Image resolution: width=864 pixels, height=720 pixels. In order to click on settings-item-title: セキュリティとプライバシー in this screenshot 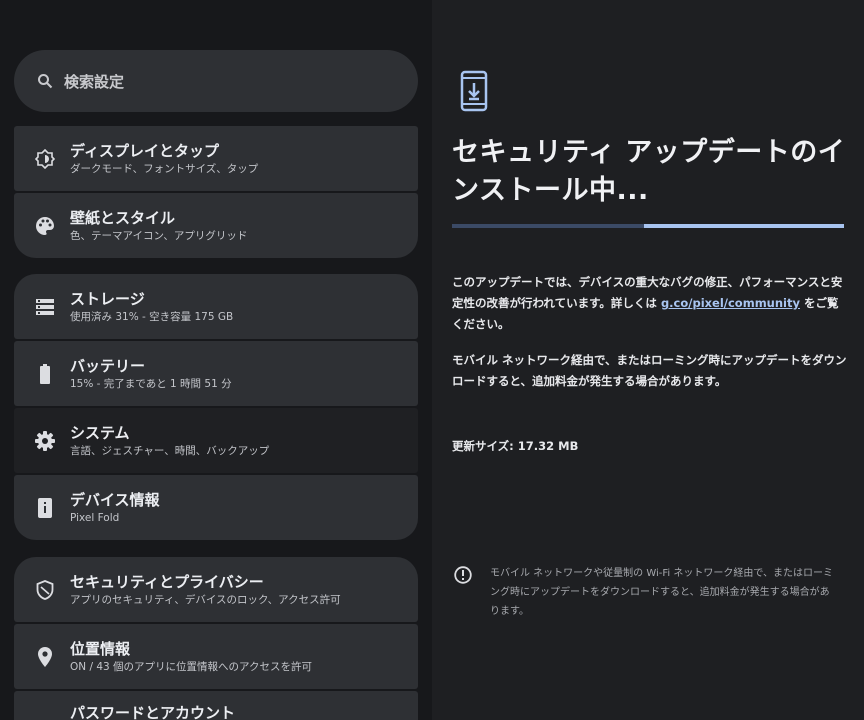, I will do `click(167, 581)`.